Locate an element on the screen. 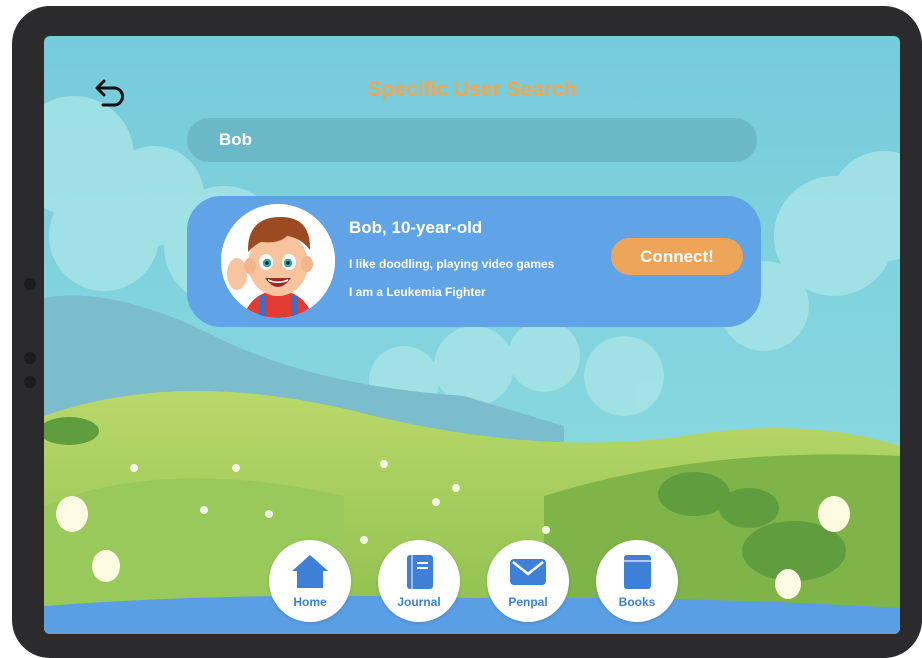 The width and height of the screenshot is (922, 658). nav-books-label: Books is located at coordinates (637, 602).